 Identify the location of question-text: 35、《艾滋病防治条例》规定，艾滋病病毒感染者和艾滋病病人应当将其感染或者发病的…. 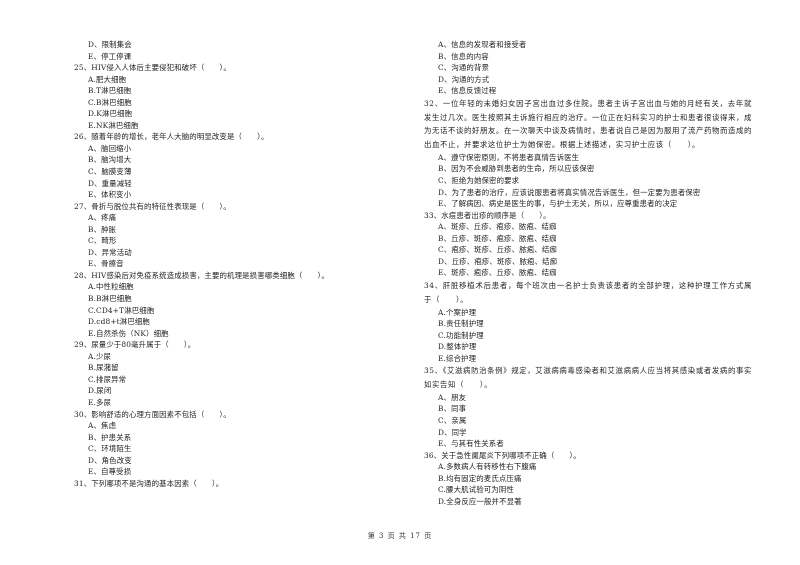
(588, 378).